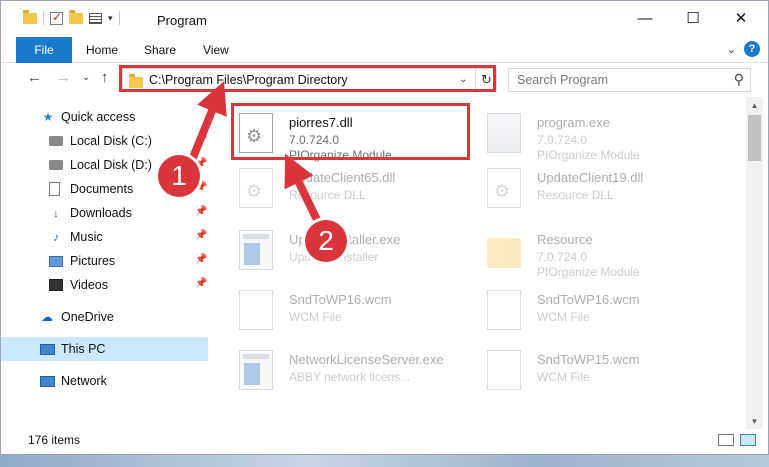 The width and height of the screenshot is (769, 467). I want to click on window-title: Program, so click(182, 20).